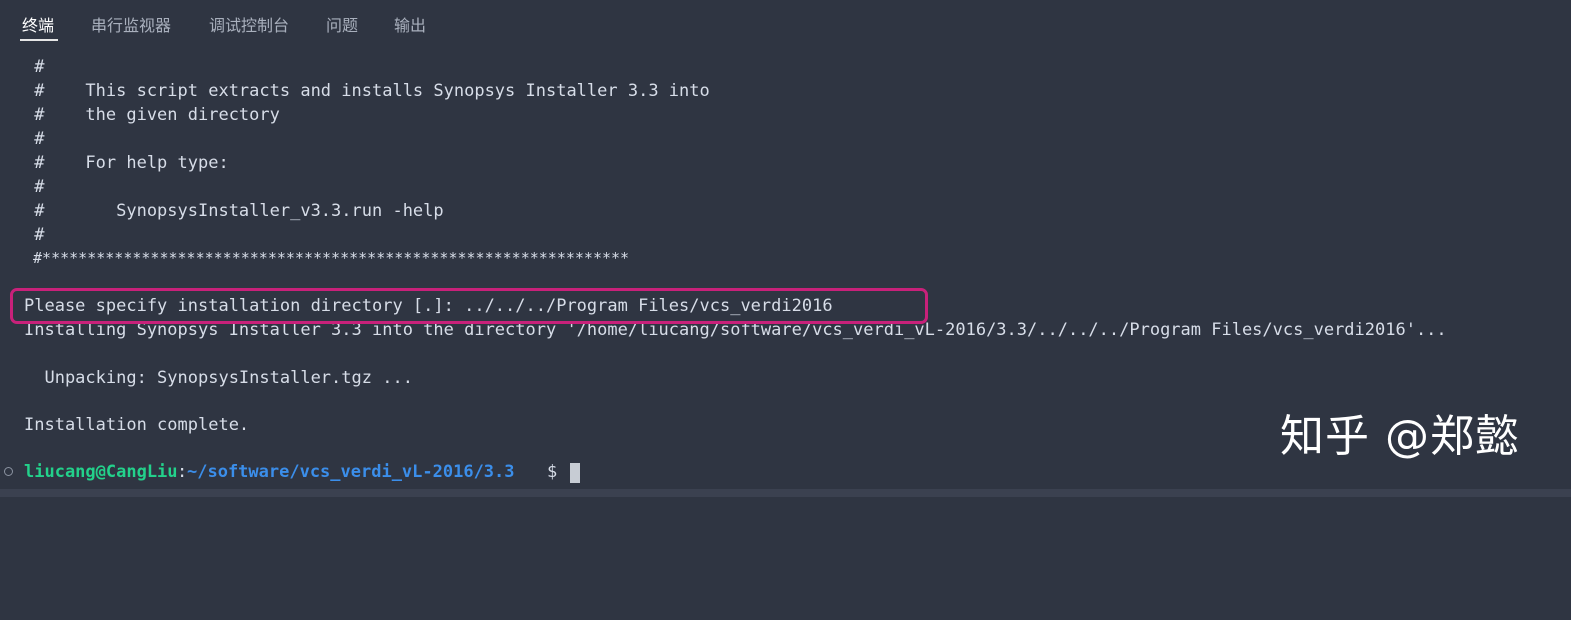 The image size is (1571, 620). Describe the element at coordinates (152, 115) in the screenshot. I see `terminal-line: # the given directory` at that location.